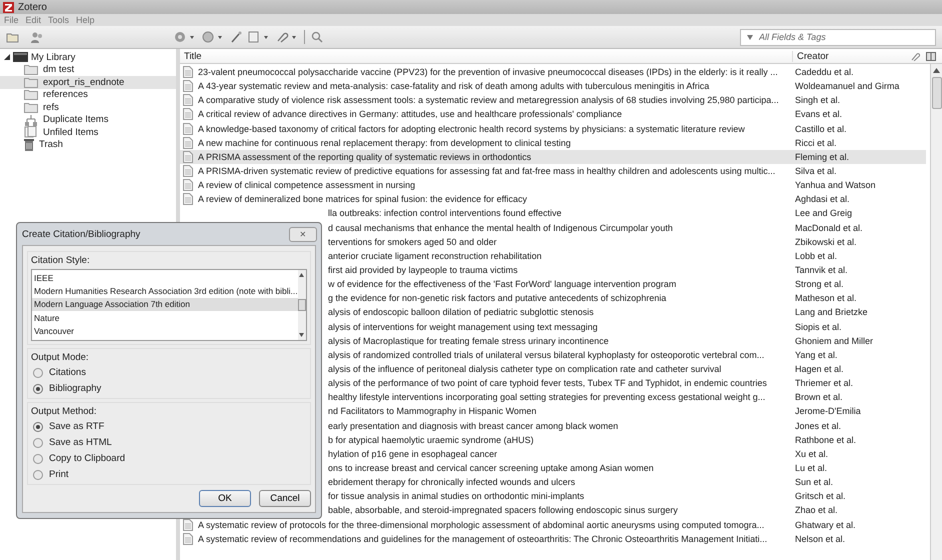 Image resolution: width=942 pixels, height=560 pixels. Describe the element at coordinates (816, 355) in the screenshot. I see `item-creator: Yang et al.` at that location.